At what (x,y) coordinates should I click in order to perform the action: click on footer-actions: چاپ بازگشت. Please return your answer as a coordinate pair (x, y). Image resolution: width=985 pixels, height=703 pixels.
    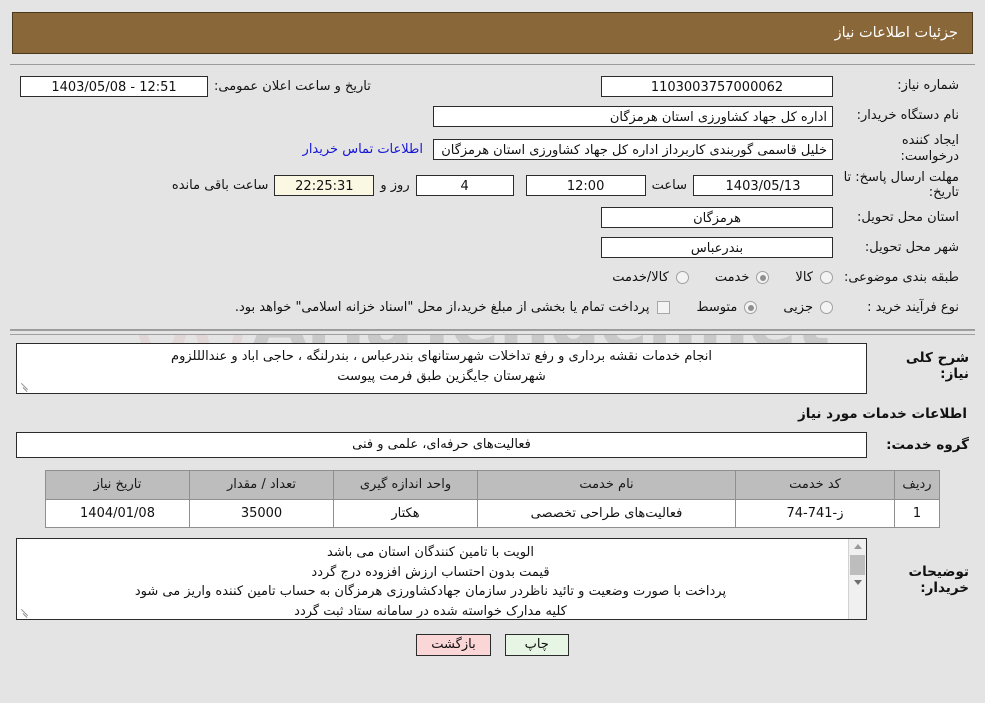
    Looking at the image, I should click on (492, 644).